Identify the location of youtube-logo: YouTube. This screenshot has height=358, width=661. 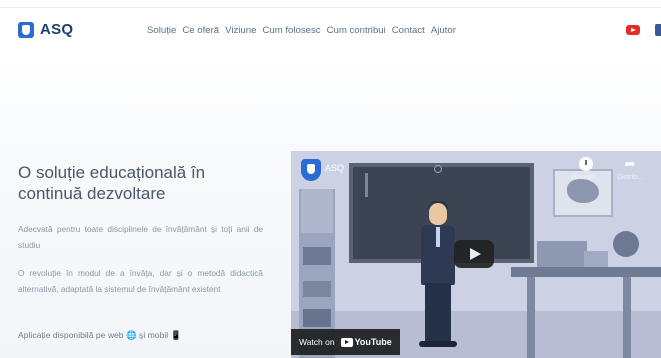
(366, 342).